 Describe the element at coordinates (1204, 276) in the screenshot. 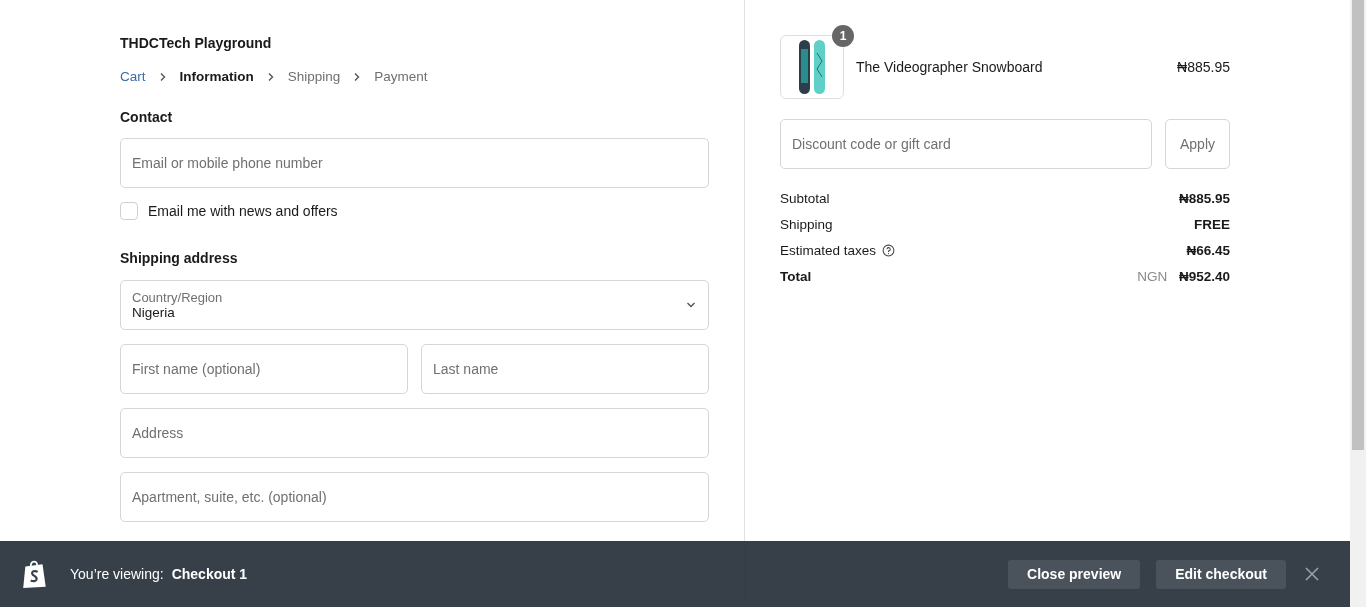

I see `summary-value: ₦952.40` at that location.